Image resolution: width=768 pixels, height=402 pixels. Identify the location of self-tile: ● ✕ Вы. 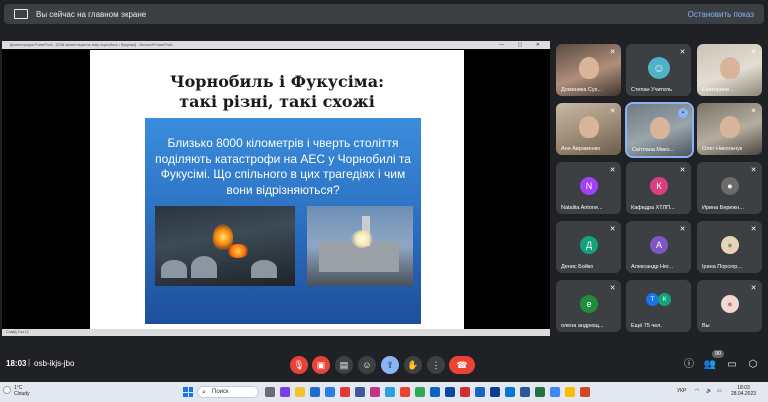
(729, 306).